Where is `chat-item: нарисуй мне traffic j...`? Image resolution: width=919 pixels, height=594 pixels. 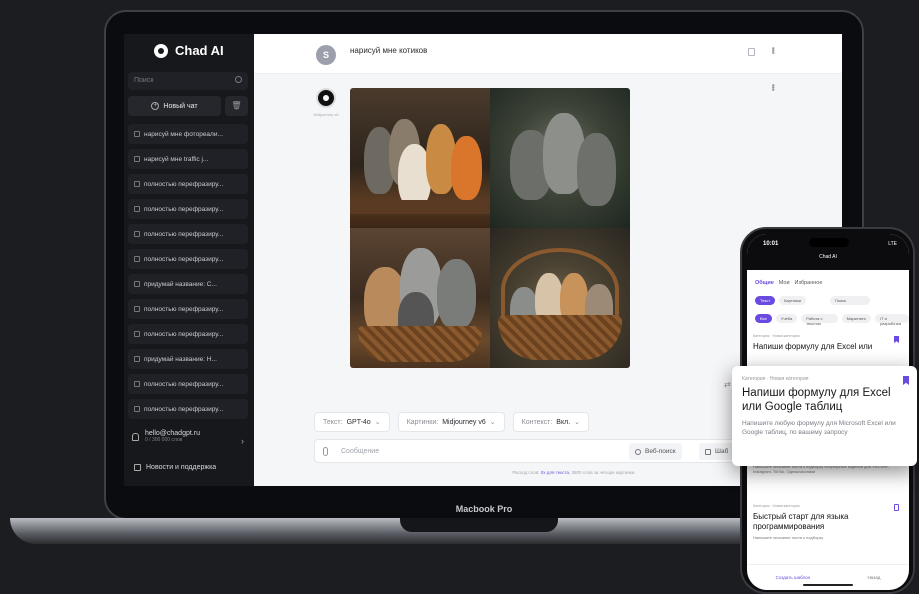
chat-item: нарисуй мне traffic j... is located at coordinates (188, 159).